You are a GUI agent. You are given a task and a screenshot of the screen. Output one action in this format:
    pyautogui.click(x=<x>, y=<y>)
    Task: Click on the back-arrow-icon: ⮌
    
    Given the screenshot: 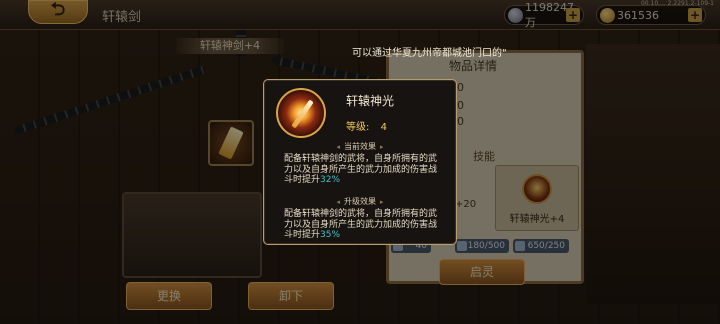 What is the action you would take?
    pyautogui.click(x=58, y=10)
    